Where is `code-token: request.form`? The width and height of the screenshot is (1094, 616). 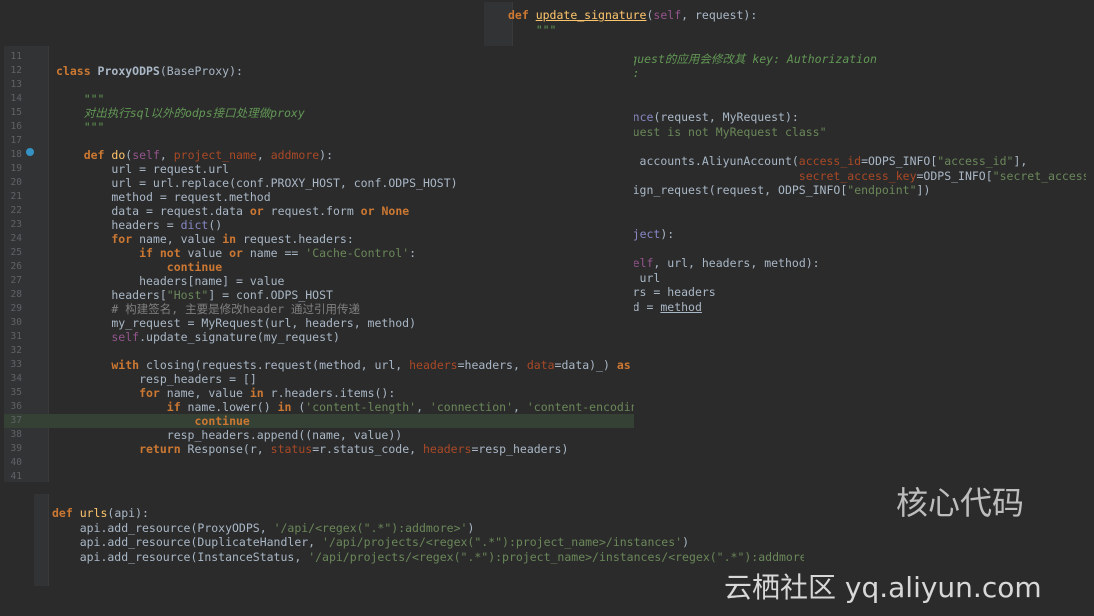 code-token: request.form is located at coordinates (312, 211).